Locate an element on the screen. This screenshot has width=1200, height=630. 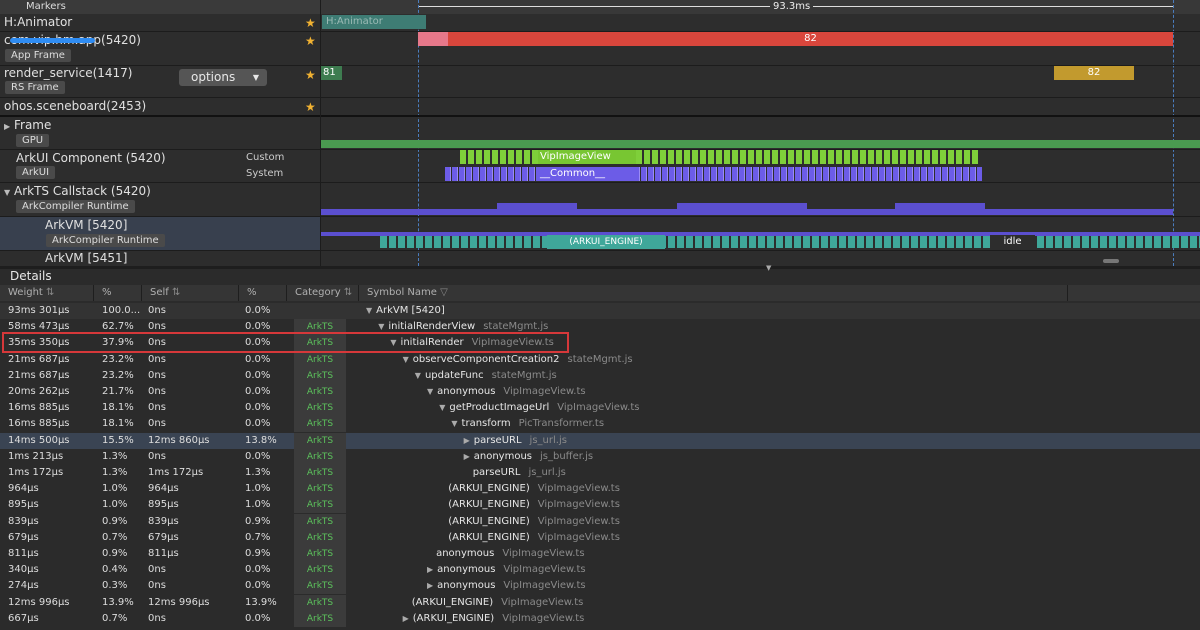
col-label: % is located at coordinates (107, 292).